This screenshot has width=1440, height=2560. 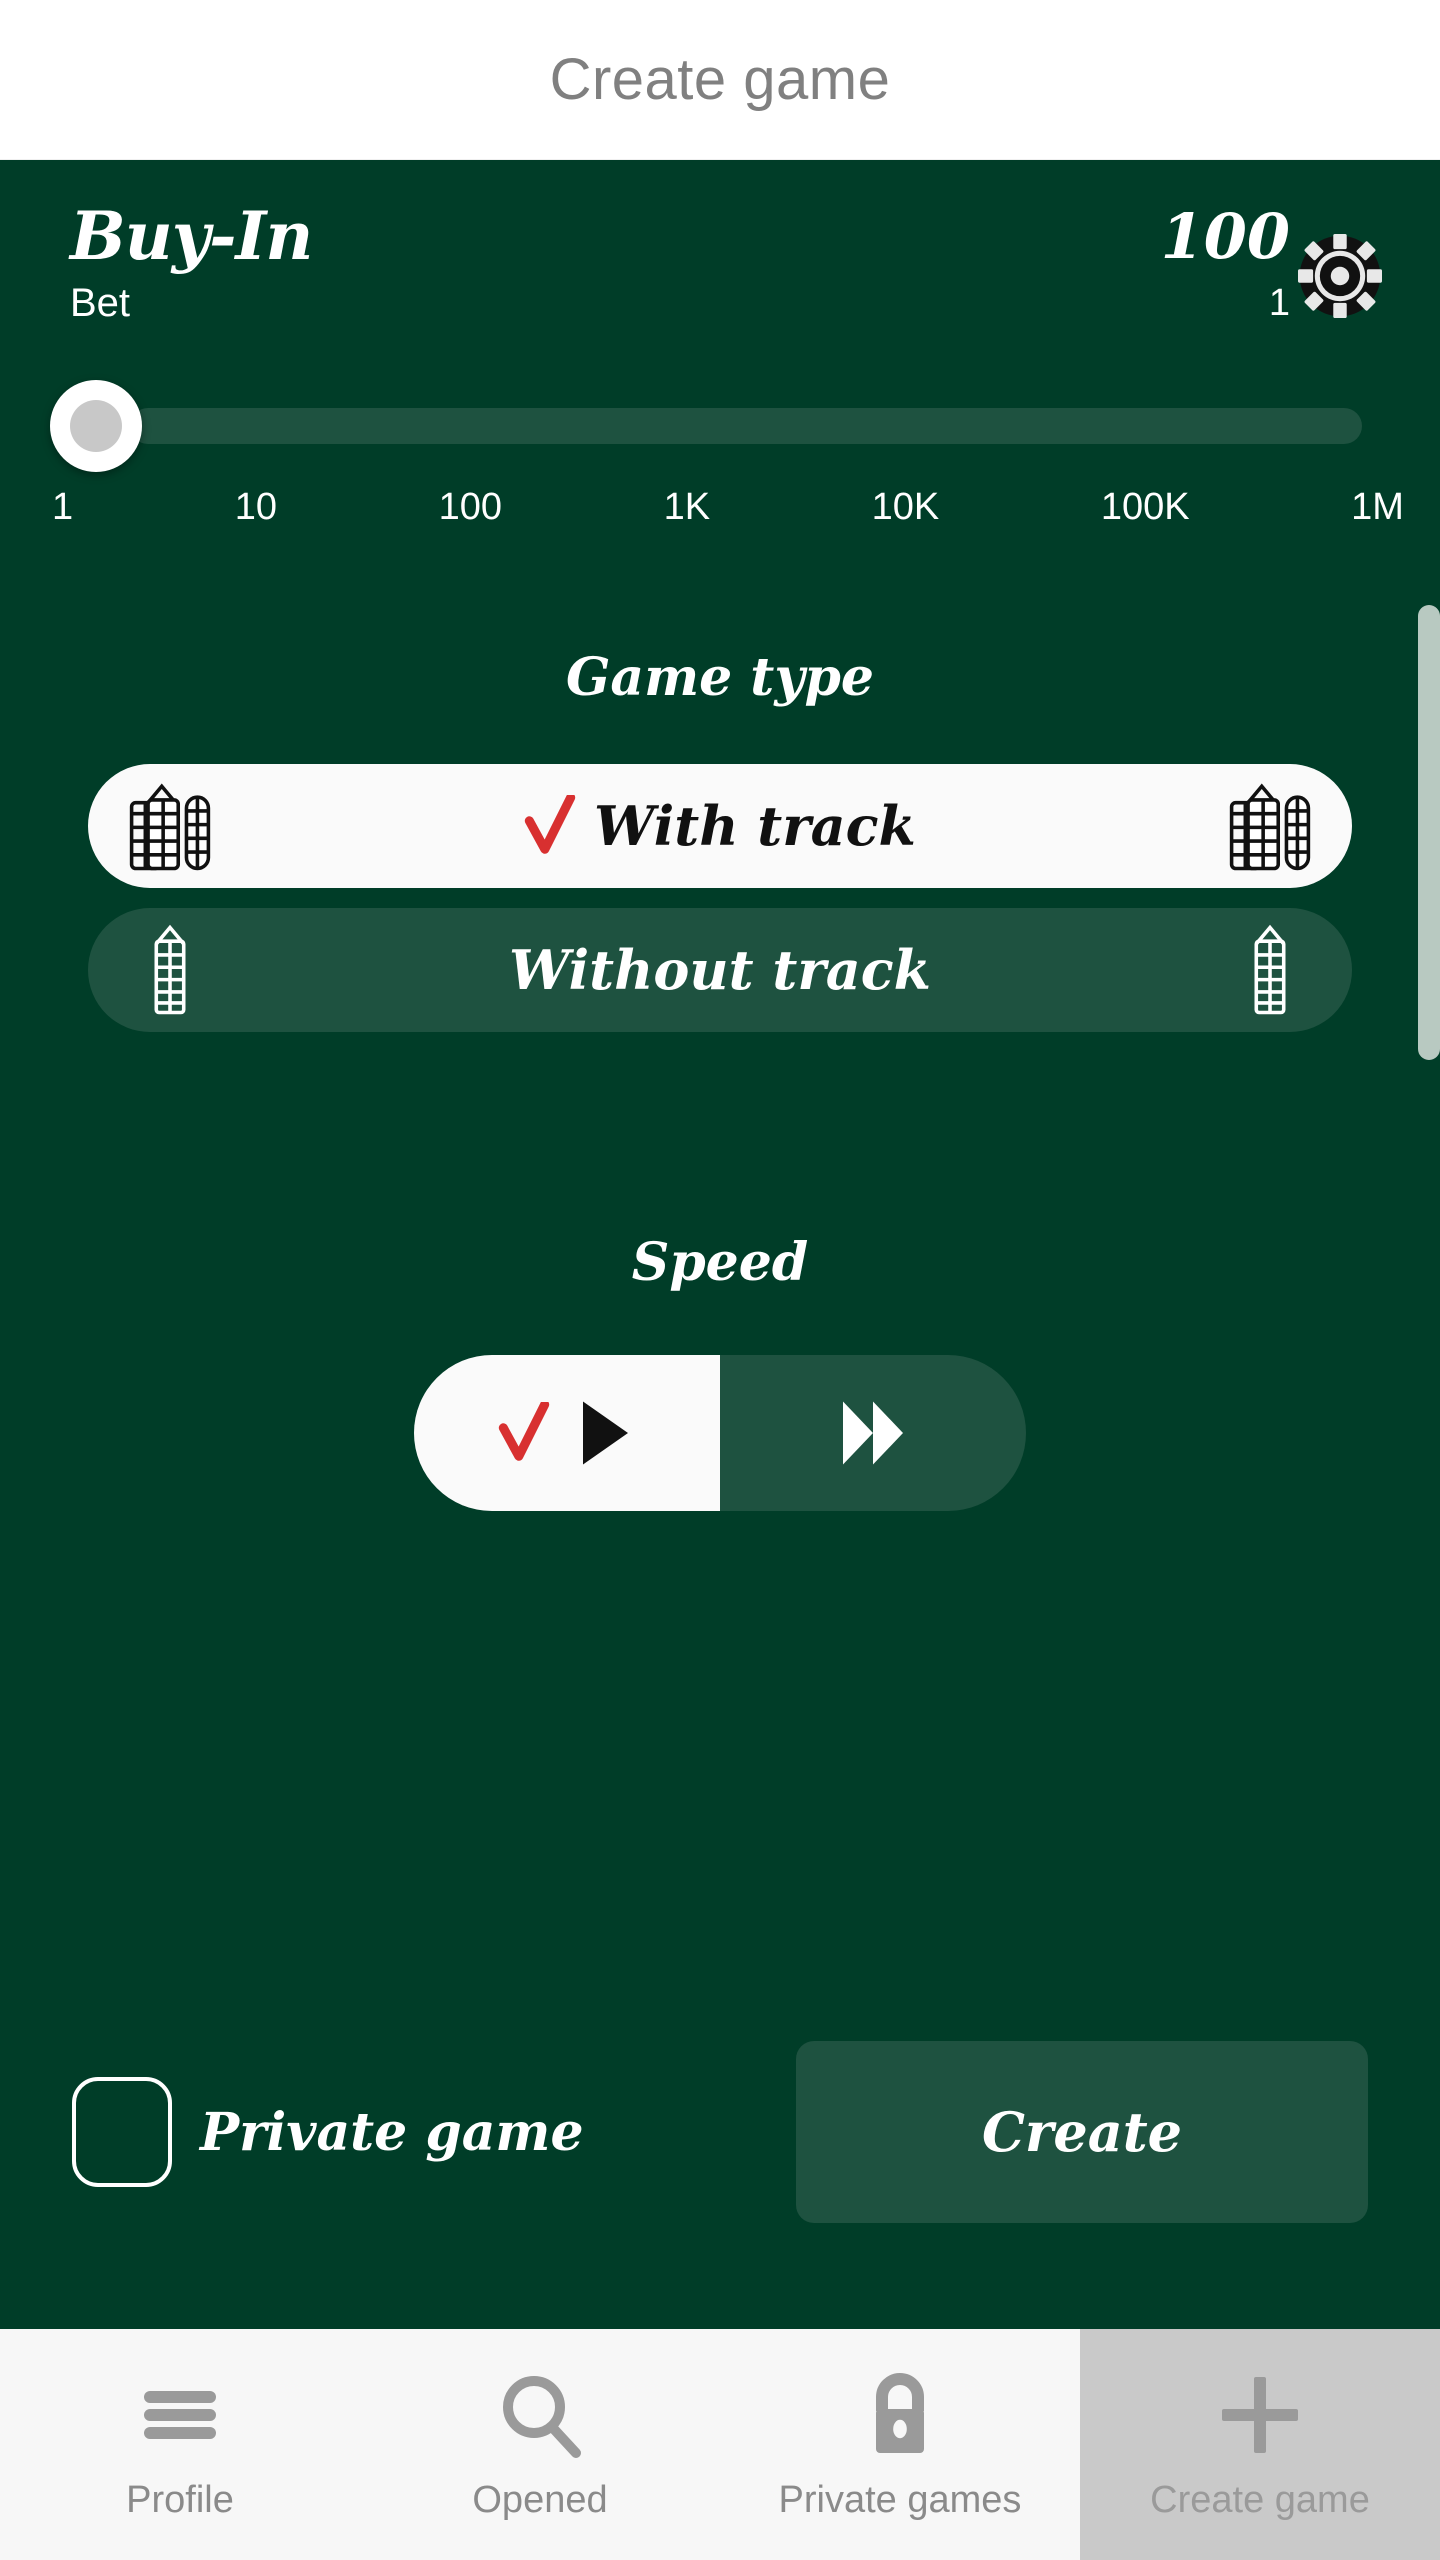 What do you see at coordinates (687, 507) in the screenshot?
I see `slider-tick-3: 1K` at bounding box center [687, 507].